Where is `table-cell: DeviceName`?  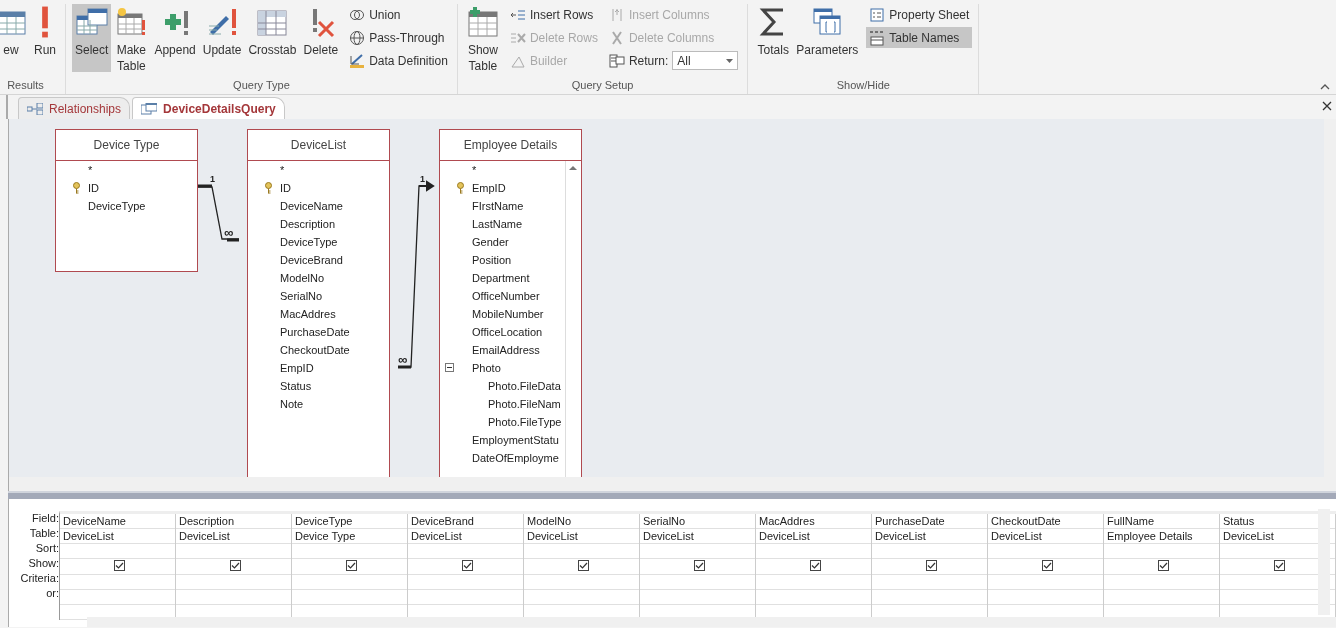 table-cell: DeviceName is located at coordinates (117, 521).